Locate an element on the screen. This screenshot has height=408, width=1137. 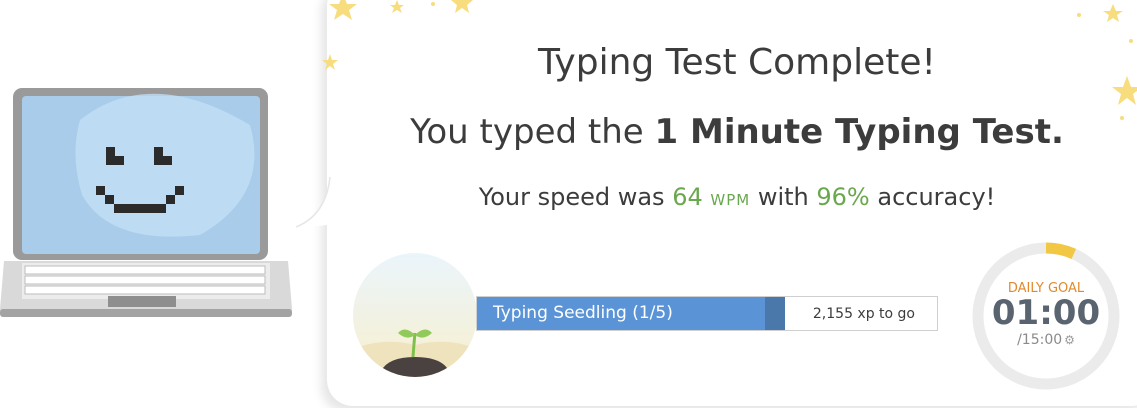
speed-suffix: accuracy! is located at coordinates (932, 197).